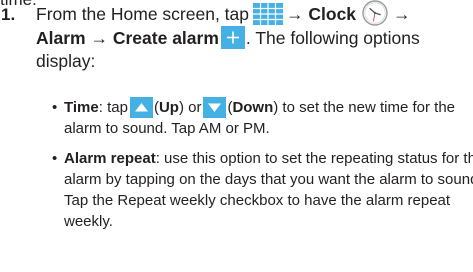 The height and width of the screenshot is (272, 473). I want to click on plus-icon, so click(232, 37).